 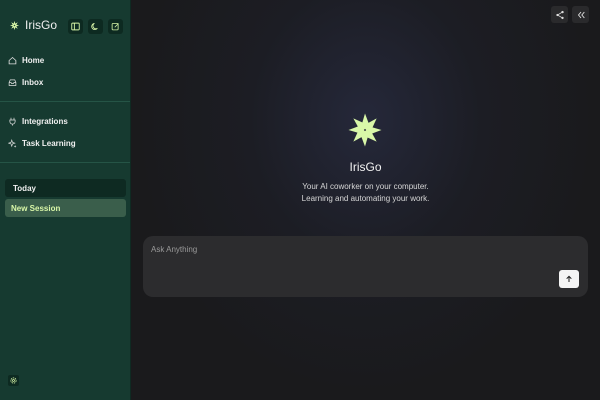 I want to click on sidebar-item-home: Home, so click(x=26, y=60).